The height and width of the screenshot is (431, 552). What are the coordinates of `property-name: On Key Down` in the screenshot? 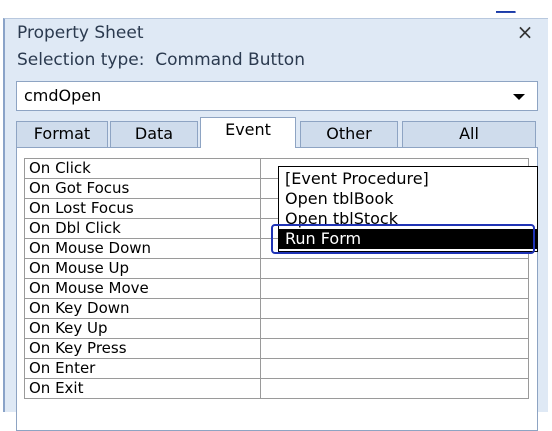 It's located at (142, 308).